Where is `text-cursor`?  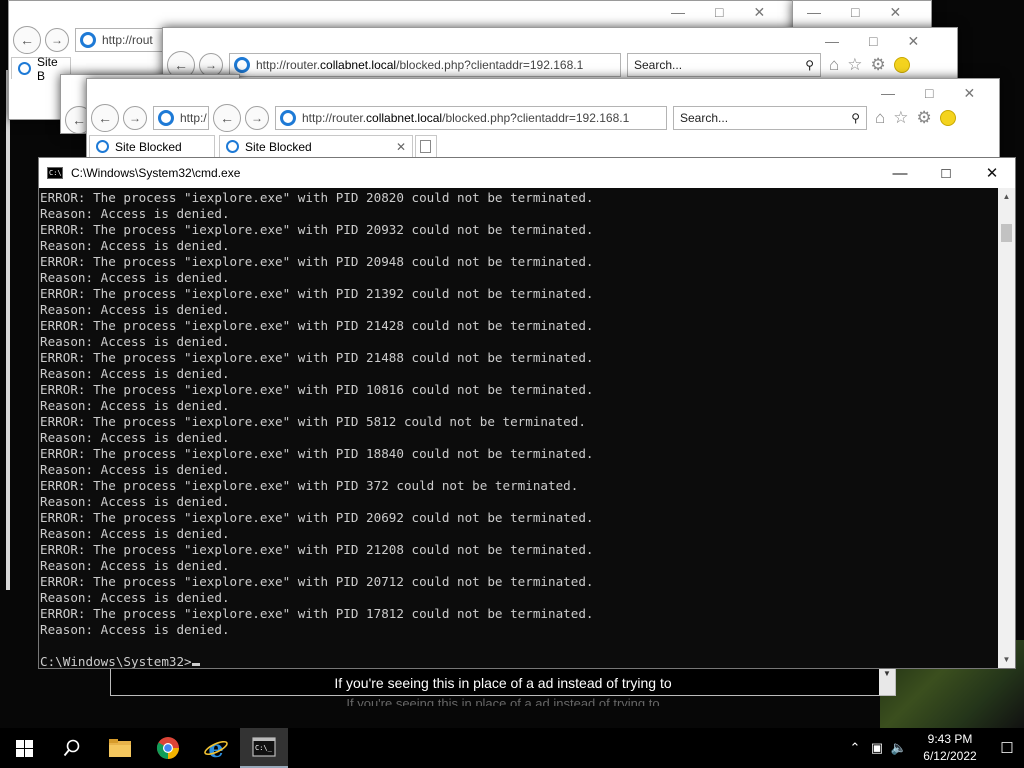
text-cursor is located at coordinates (195, 664).